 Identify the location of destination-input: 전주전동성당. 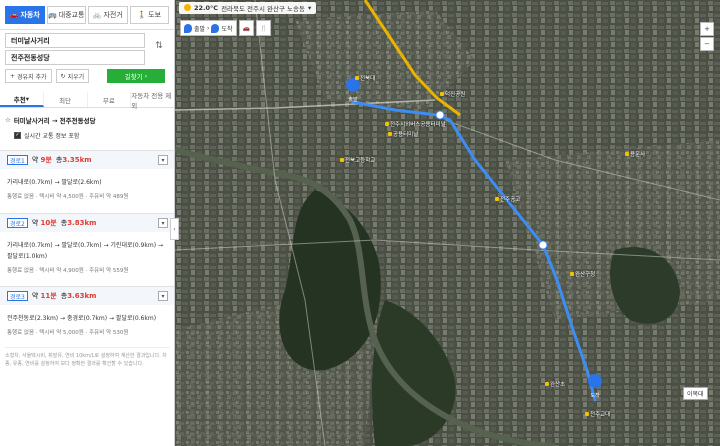
(75, 57).